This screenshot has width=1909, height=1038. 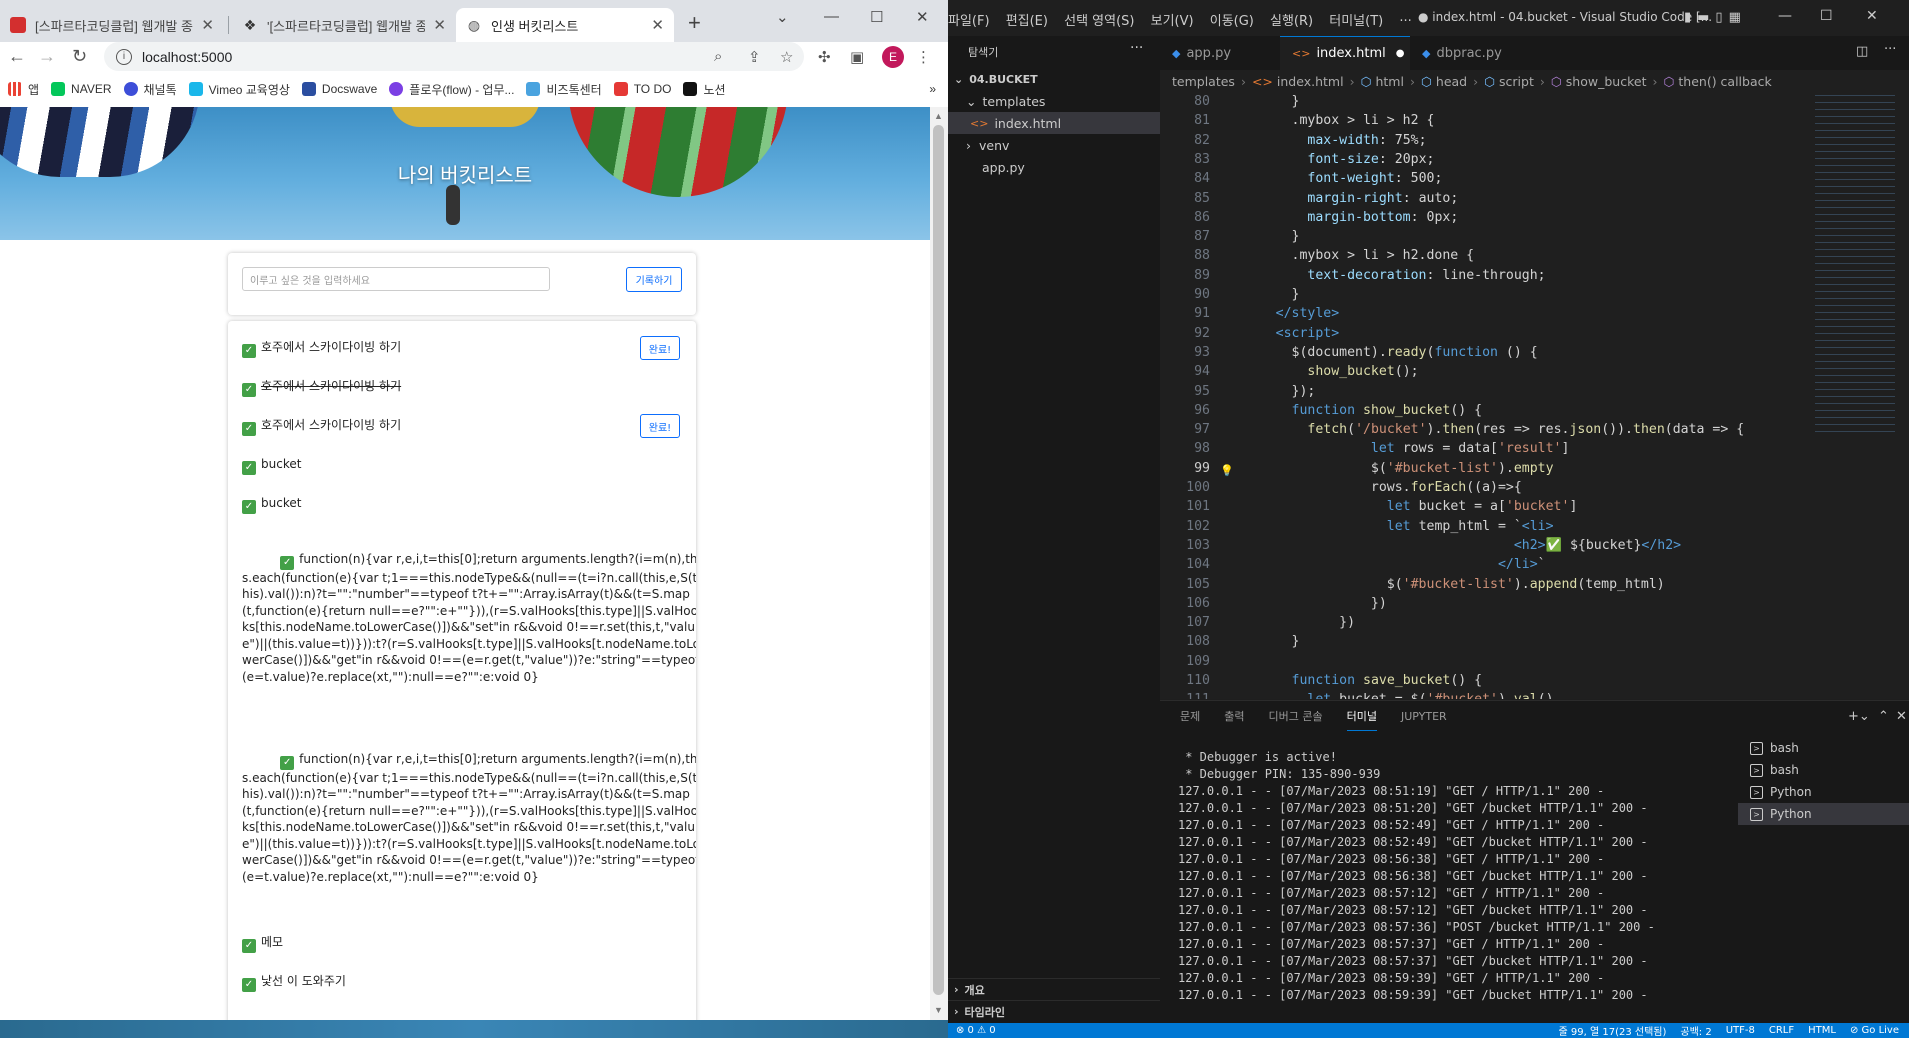 I want to click on tree-item-templates: ⌄ templates, so click(x=1054, y=101).